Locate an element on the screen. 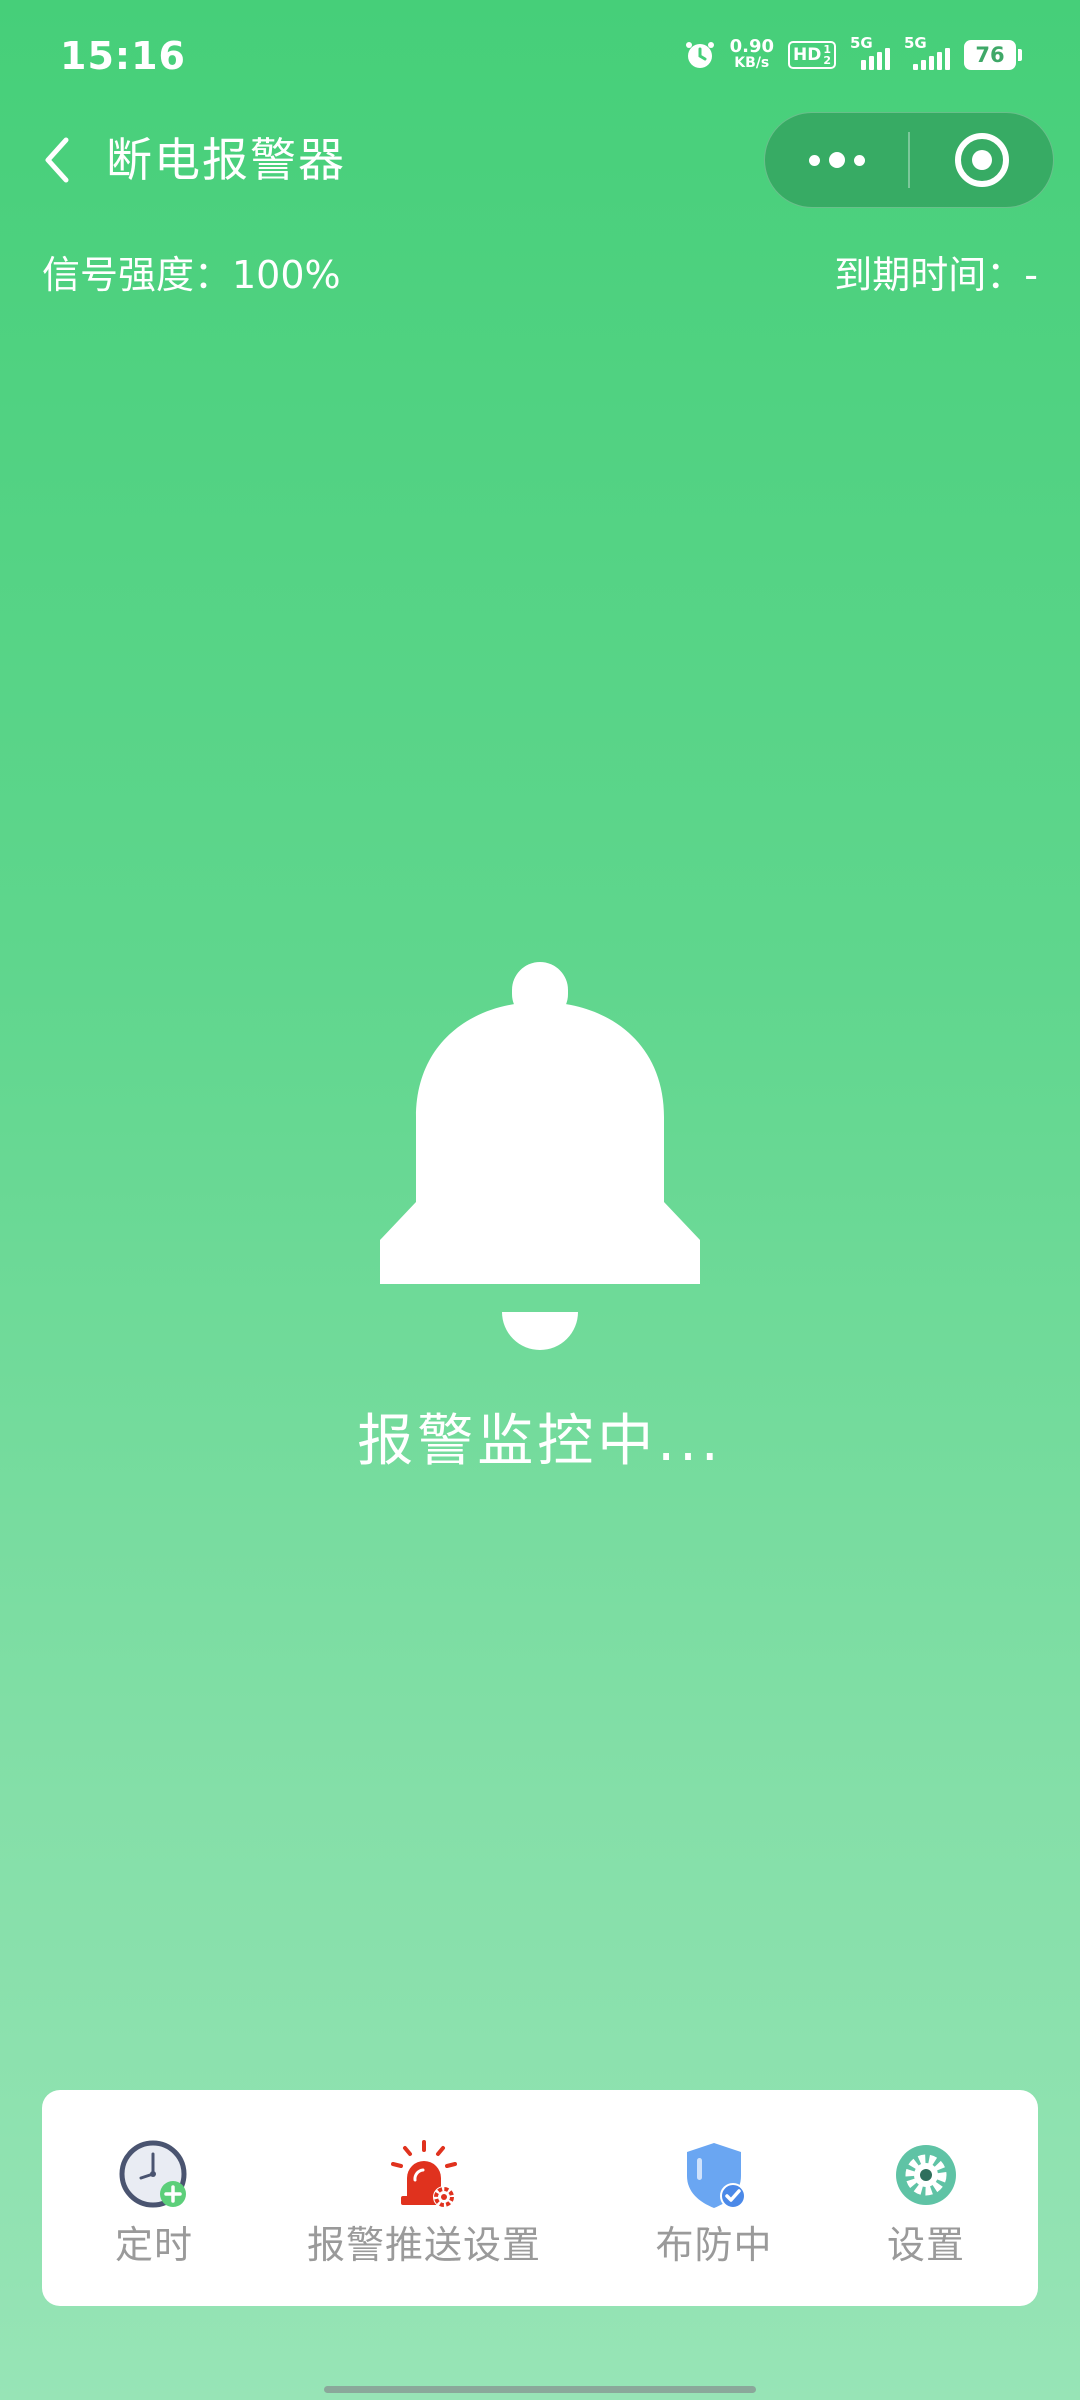 Image resolution: width=1080 pixels, height=2400 pixels. back-button is located at coordinates (56, 160).